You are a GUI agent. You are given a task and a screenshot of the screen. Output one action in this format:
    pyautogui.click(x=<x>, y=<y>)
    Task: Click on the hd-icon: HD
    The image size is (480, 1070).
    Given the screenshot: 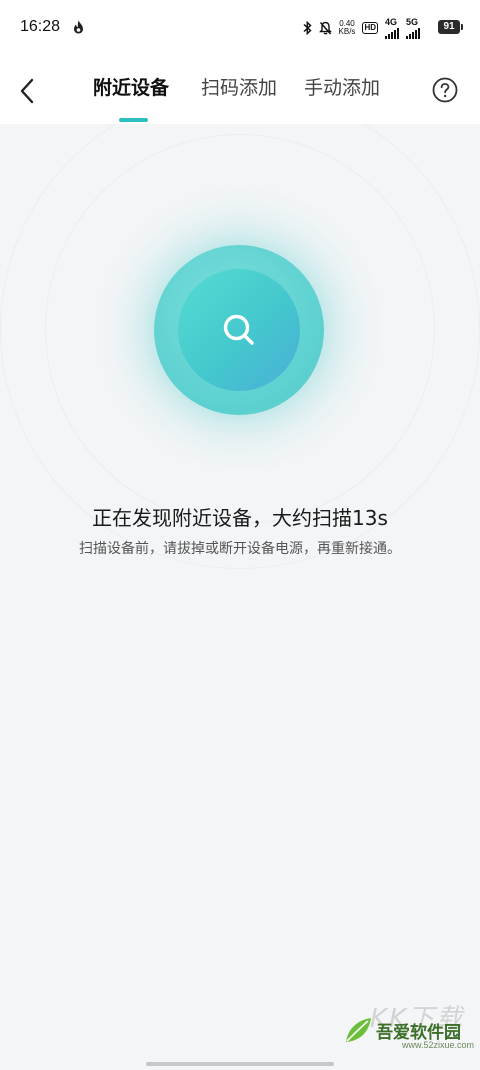 What is the action you would take?
    pyautogui.click(x=370, y=28)
    